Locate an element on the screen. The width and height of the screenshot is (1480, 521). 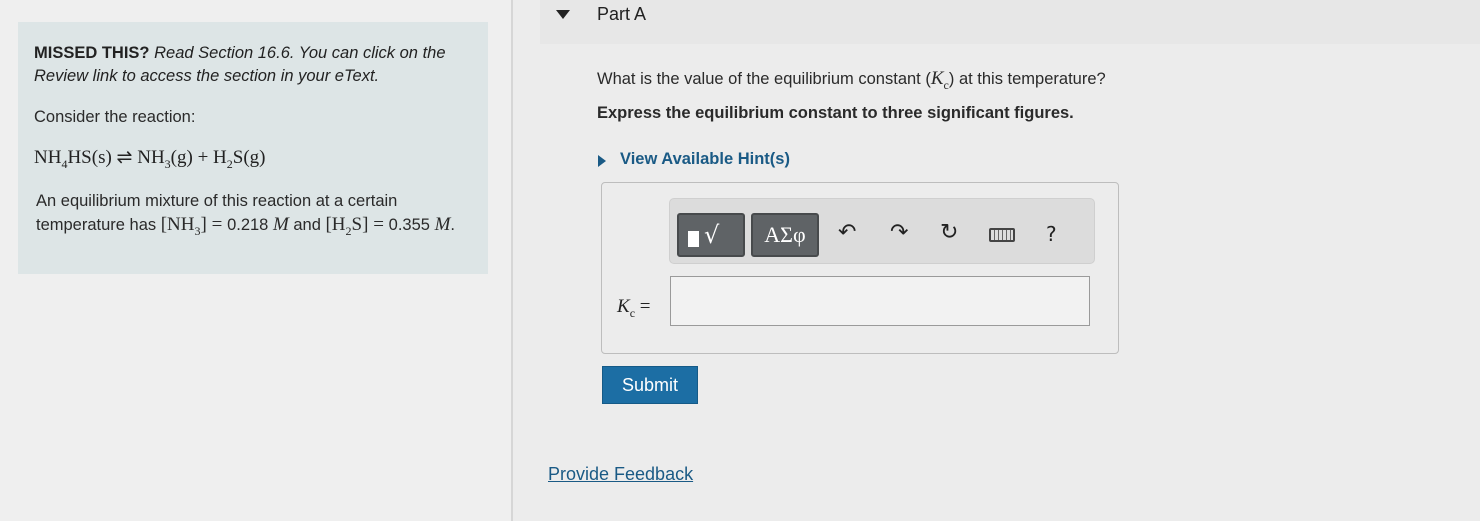
reset-icon: ↻ is located at coordinates (949, 232).